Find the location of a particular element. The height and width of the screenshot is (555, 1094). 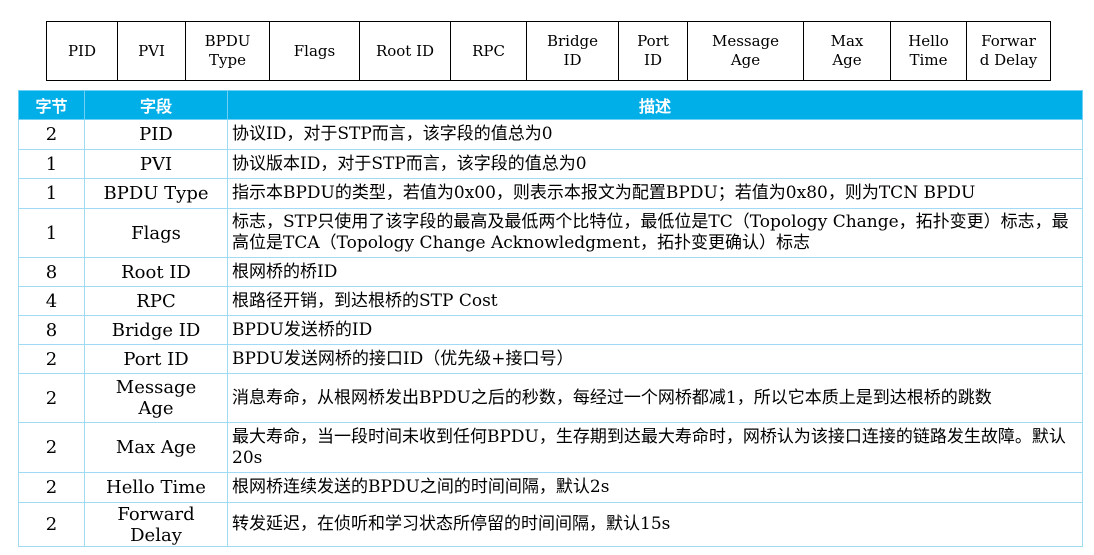

byte-cell: 4 is located at coordinates (51, 301).